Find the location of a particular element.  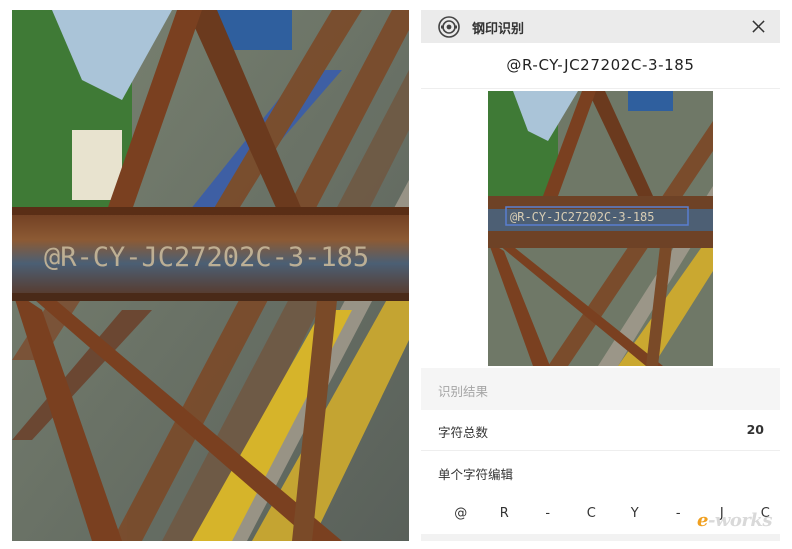

app-title: 钢印识别 is located at coordinates (498, 29).